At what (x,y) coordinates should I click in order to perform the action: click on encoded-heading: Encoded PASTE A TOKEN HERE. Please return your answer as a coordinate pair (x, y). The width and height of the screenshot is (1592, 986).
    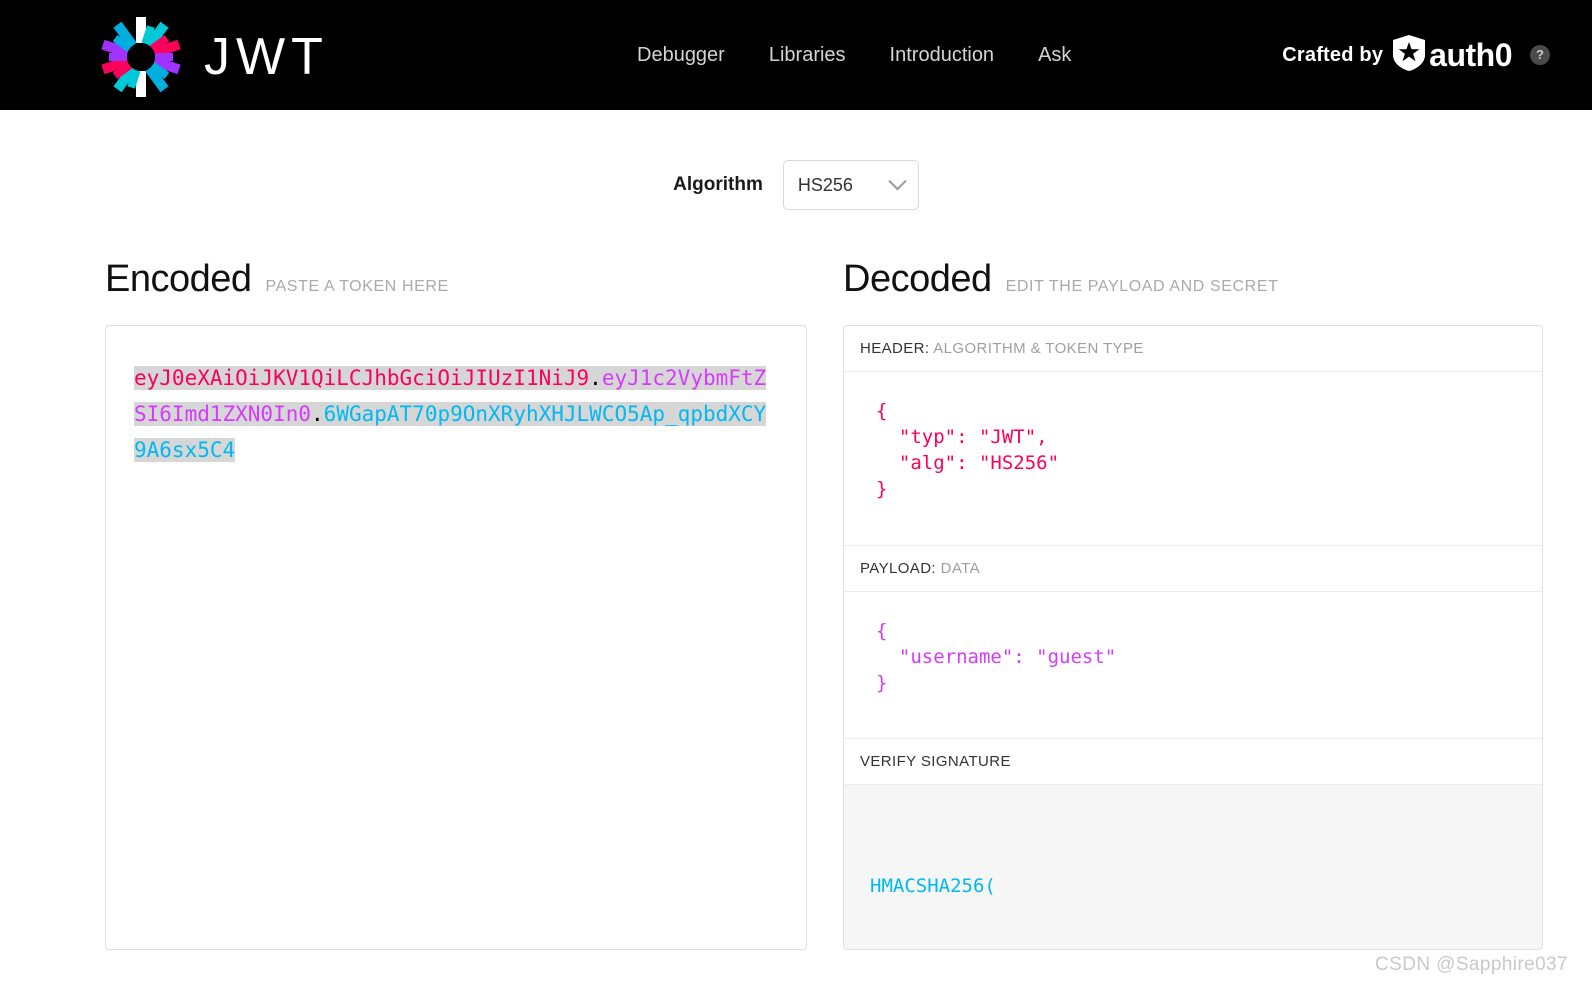
    Looking at the image, I should click on (277, 279).